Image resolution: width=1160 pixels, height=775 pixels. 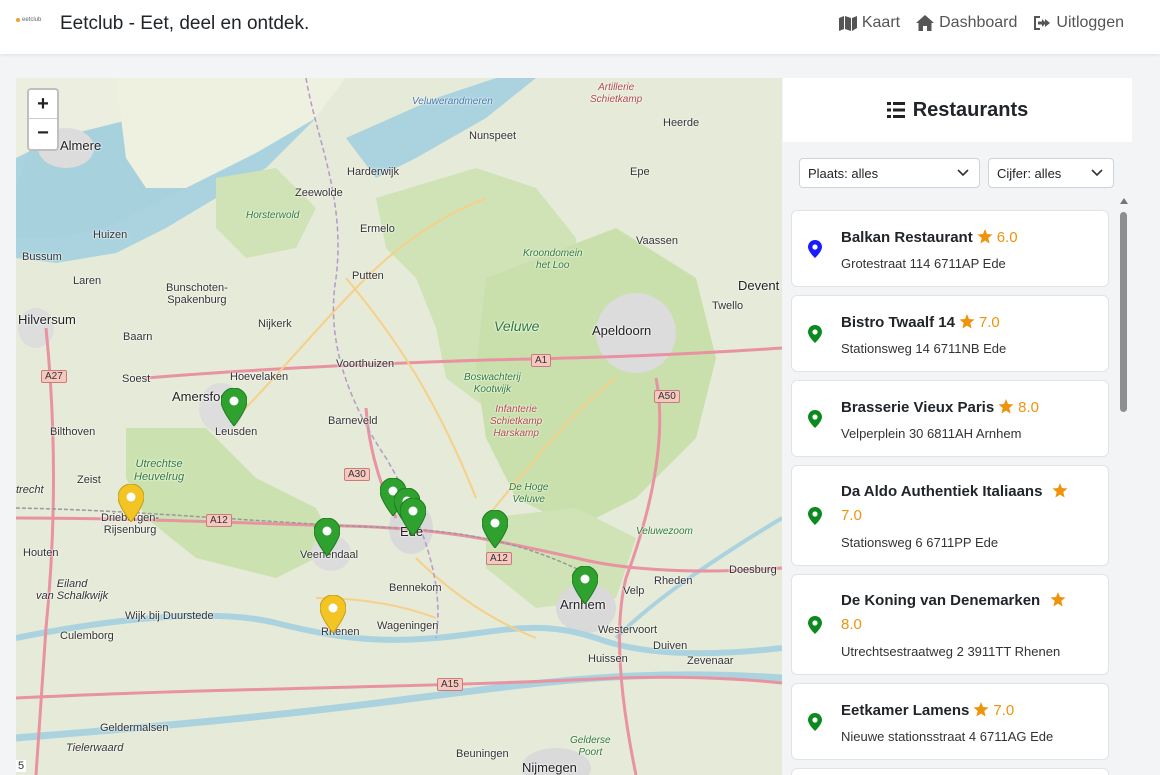 I want to click on restaurant-address: Utrechtsestraatweg 2 3911TT Rhenen, so click(x=951, y=651).